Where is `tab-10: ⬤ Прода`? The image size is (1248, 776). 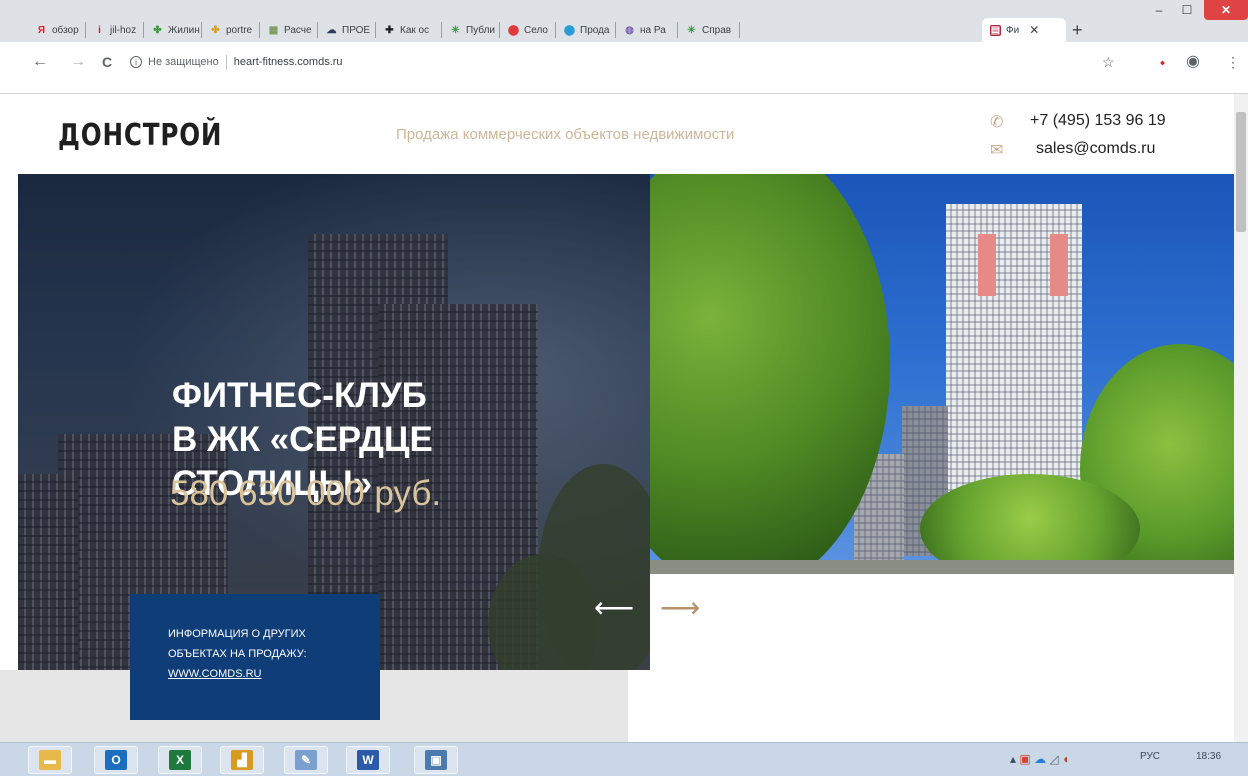 tab-10: ⬤ Прода is located at coordinates (586, 30).